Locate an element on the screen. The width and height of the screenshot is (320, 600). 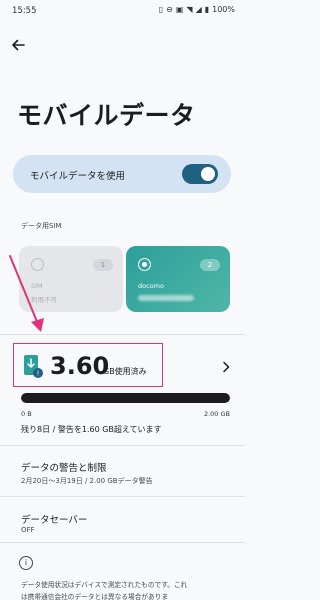
back-arrow-icon is located at coordinates (18, 45).